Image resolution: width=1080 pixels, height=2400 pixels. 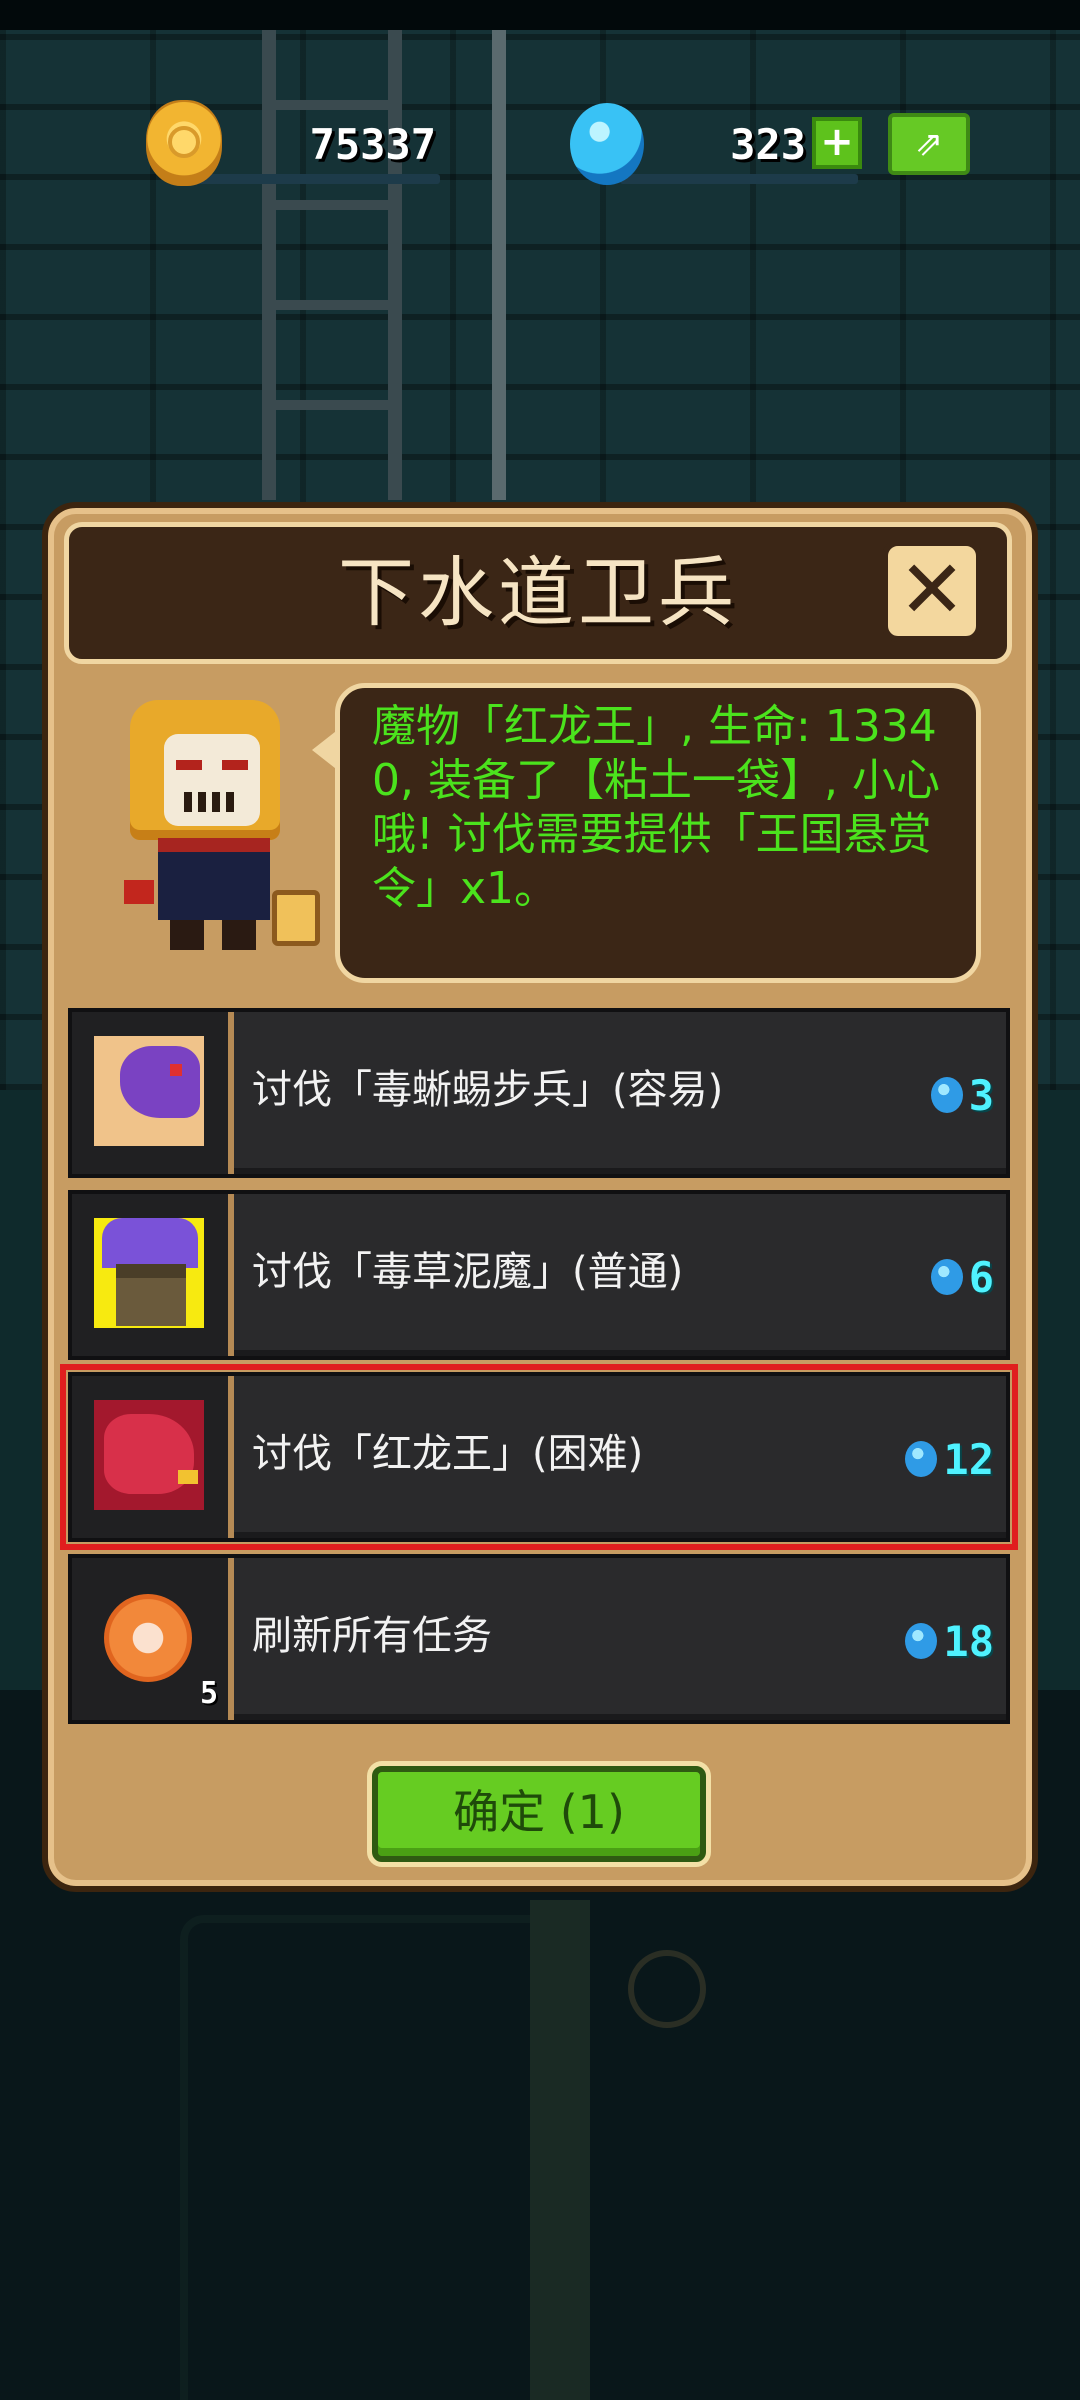 I want to click on npc-body, so click(x=214, y=879).